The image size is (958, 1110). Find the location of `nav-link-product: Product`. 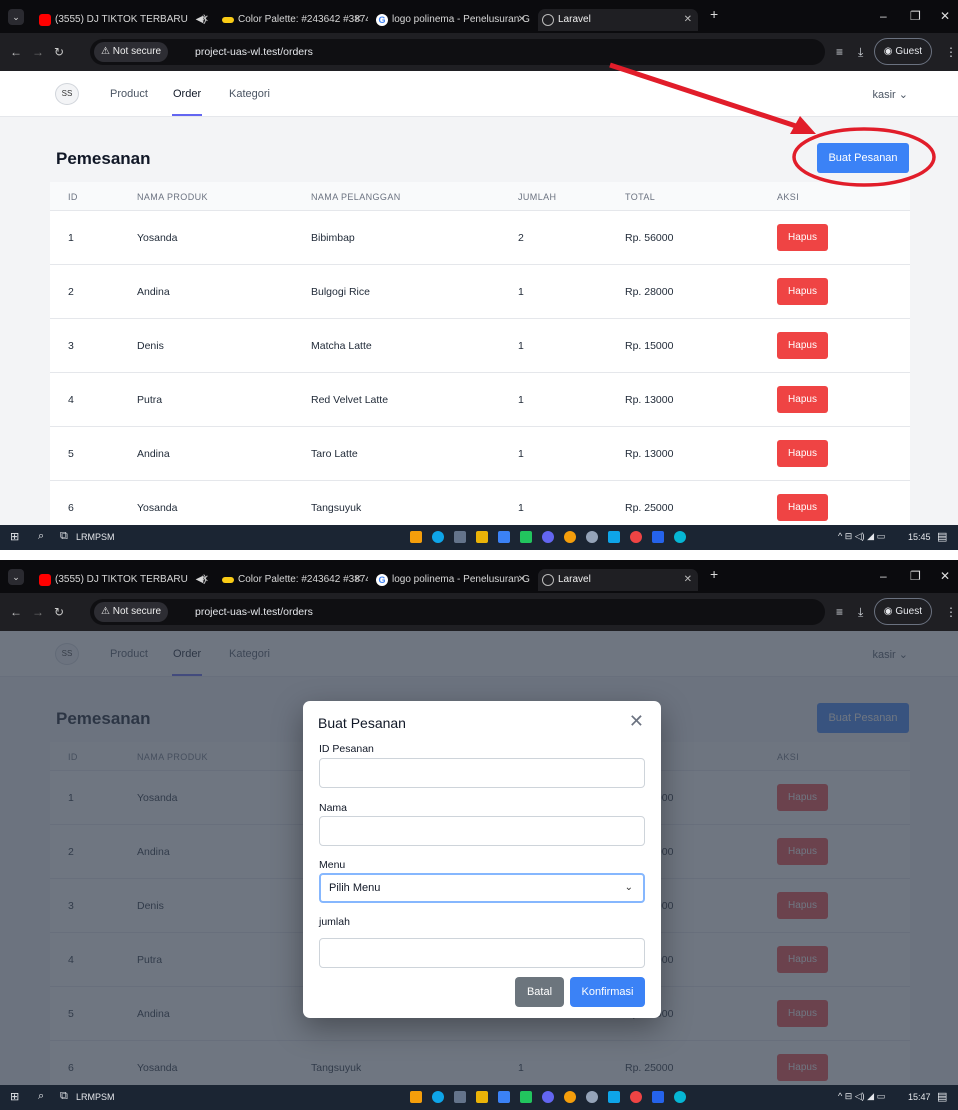

nav-link-product: Product is located at coordinates (129, 94).